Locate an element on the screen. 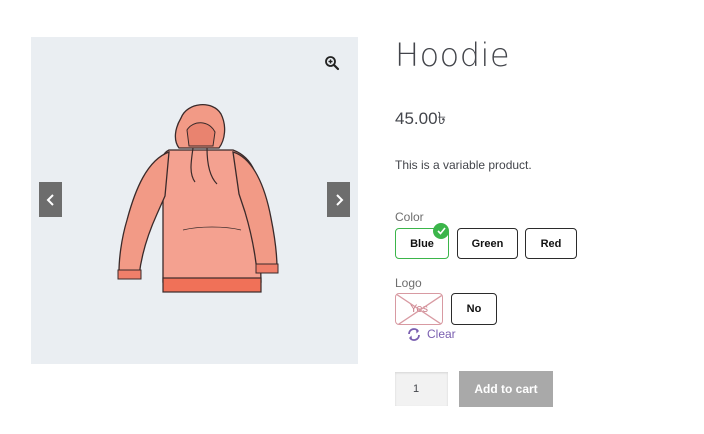  color-option-green: Green is located at coordinates (487, 243).